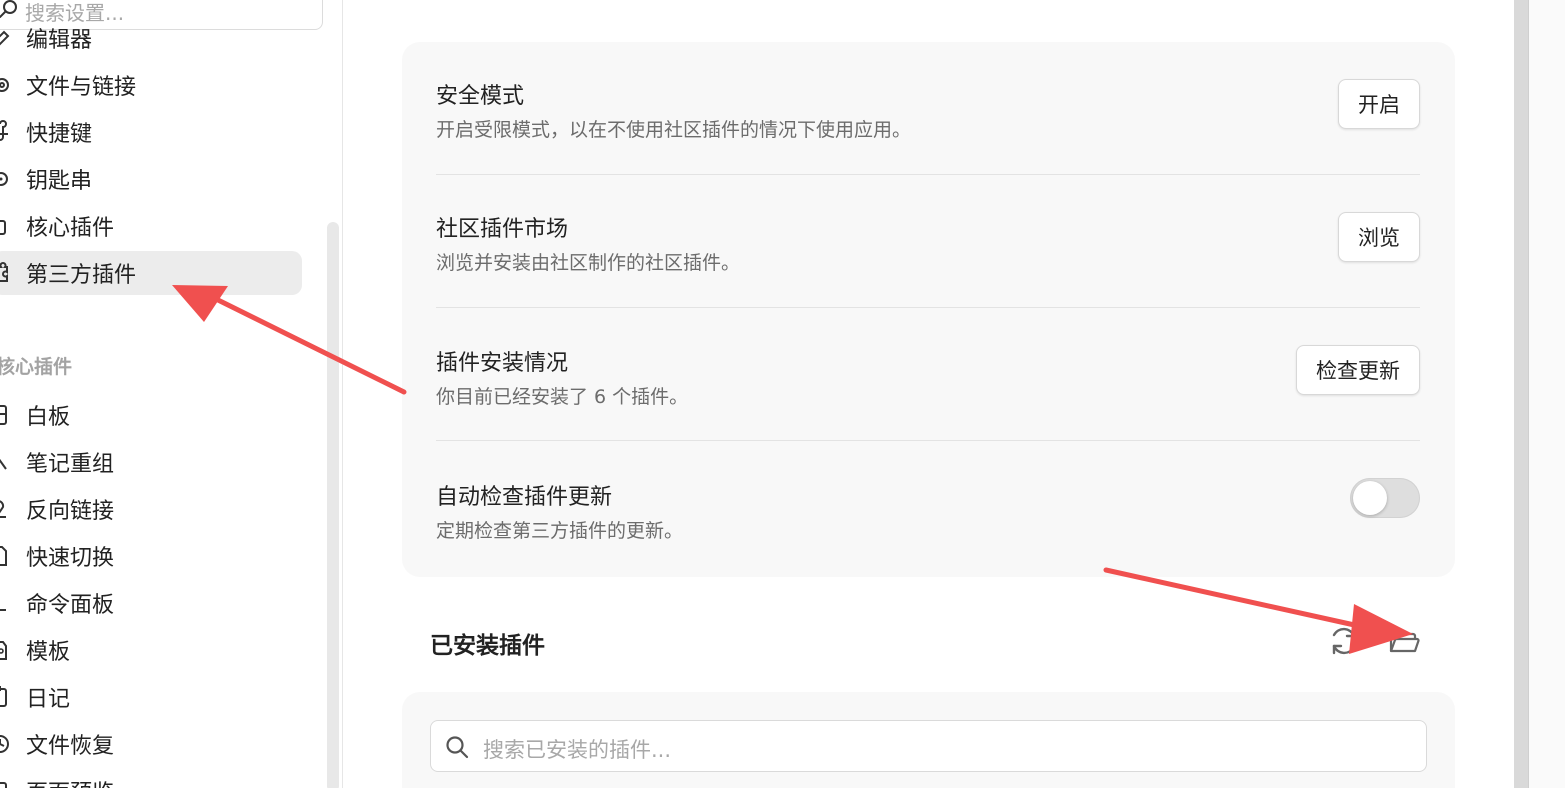 The height and width of the screenshot is (788, 1565). What do you see at coordinates (151, 273) in the screenshot?
I see `sidebar-item-community-plugins: 第三方插件` at bounding box center [151, 273].